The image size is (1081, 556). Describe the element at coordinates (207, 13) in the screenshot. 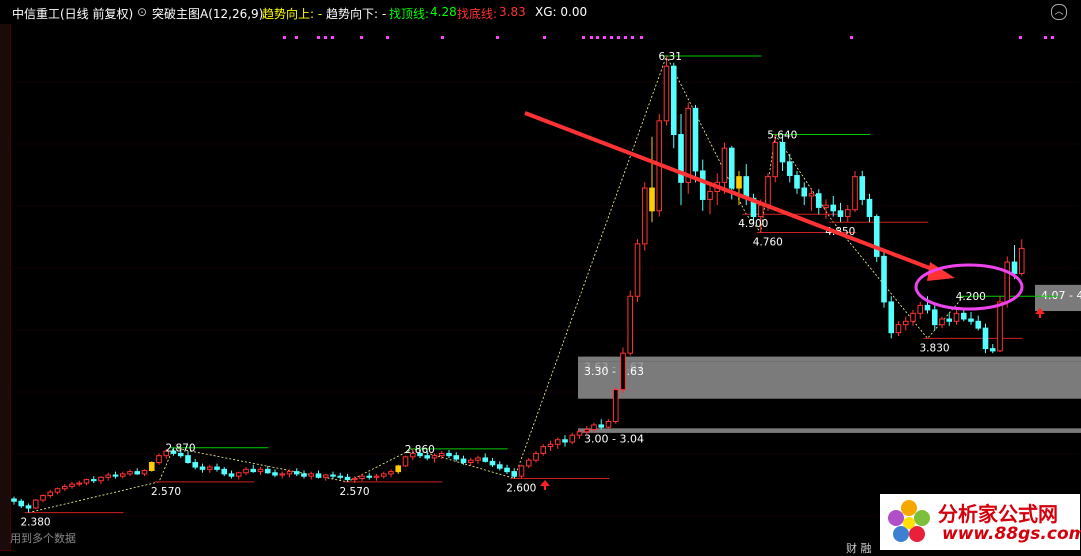

I see `indicator-name: 突破主图A(12,26,9)` at that location.